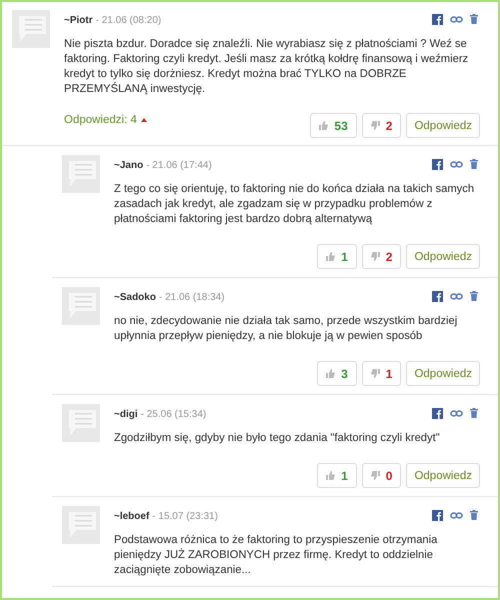  I want to click on dislike-button: 0, so click(382, 475).